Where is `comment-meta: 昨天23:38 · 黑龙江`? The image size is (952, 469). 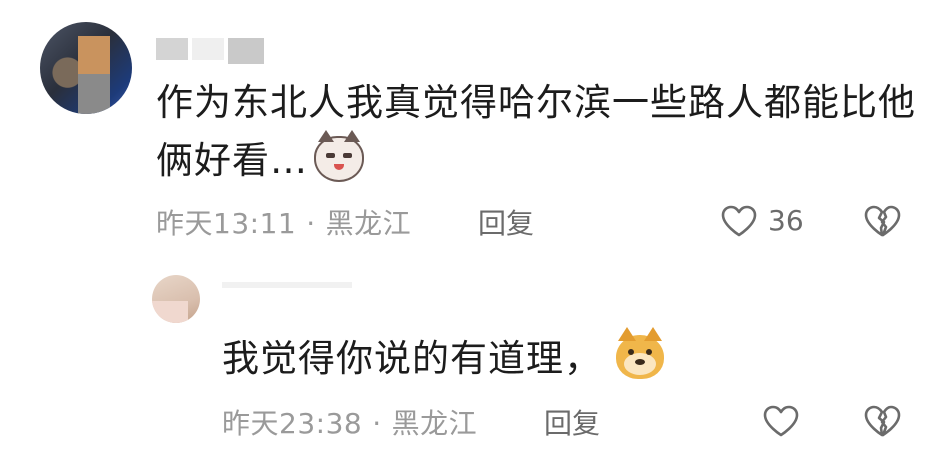
comment-meta: 昨天23:38 · 黑龙江 is located at coordinates (349, 422).